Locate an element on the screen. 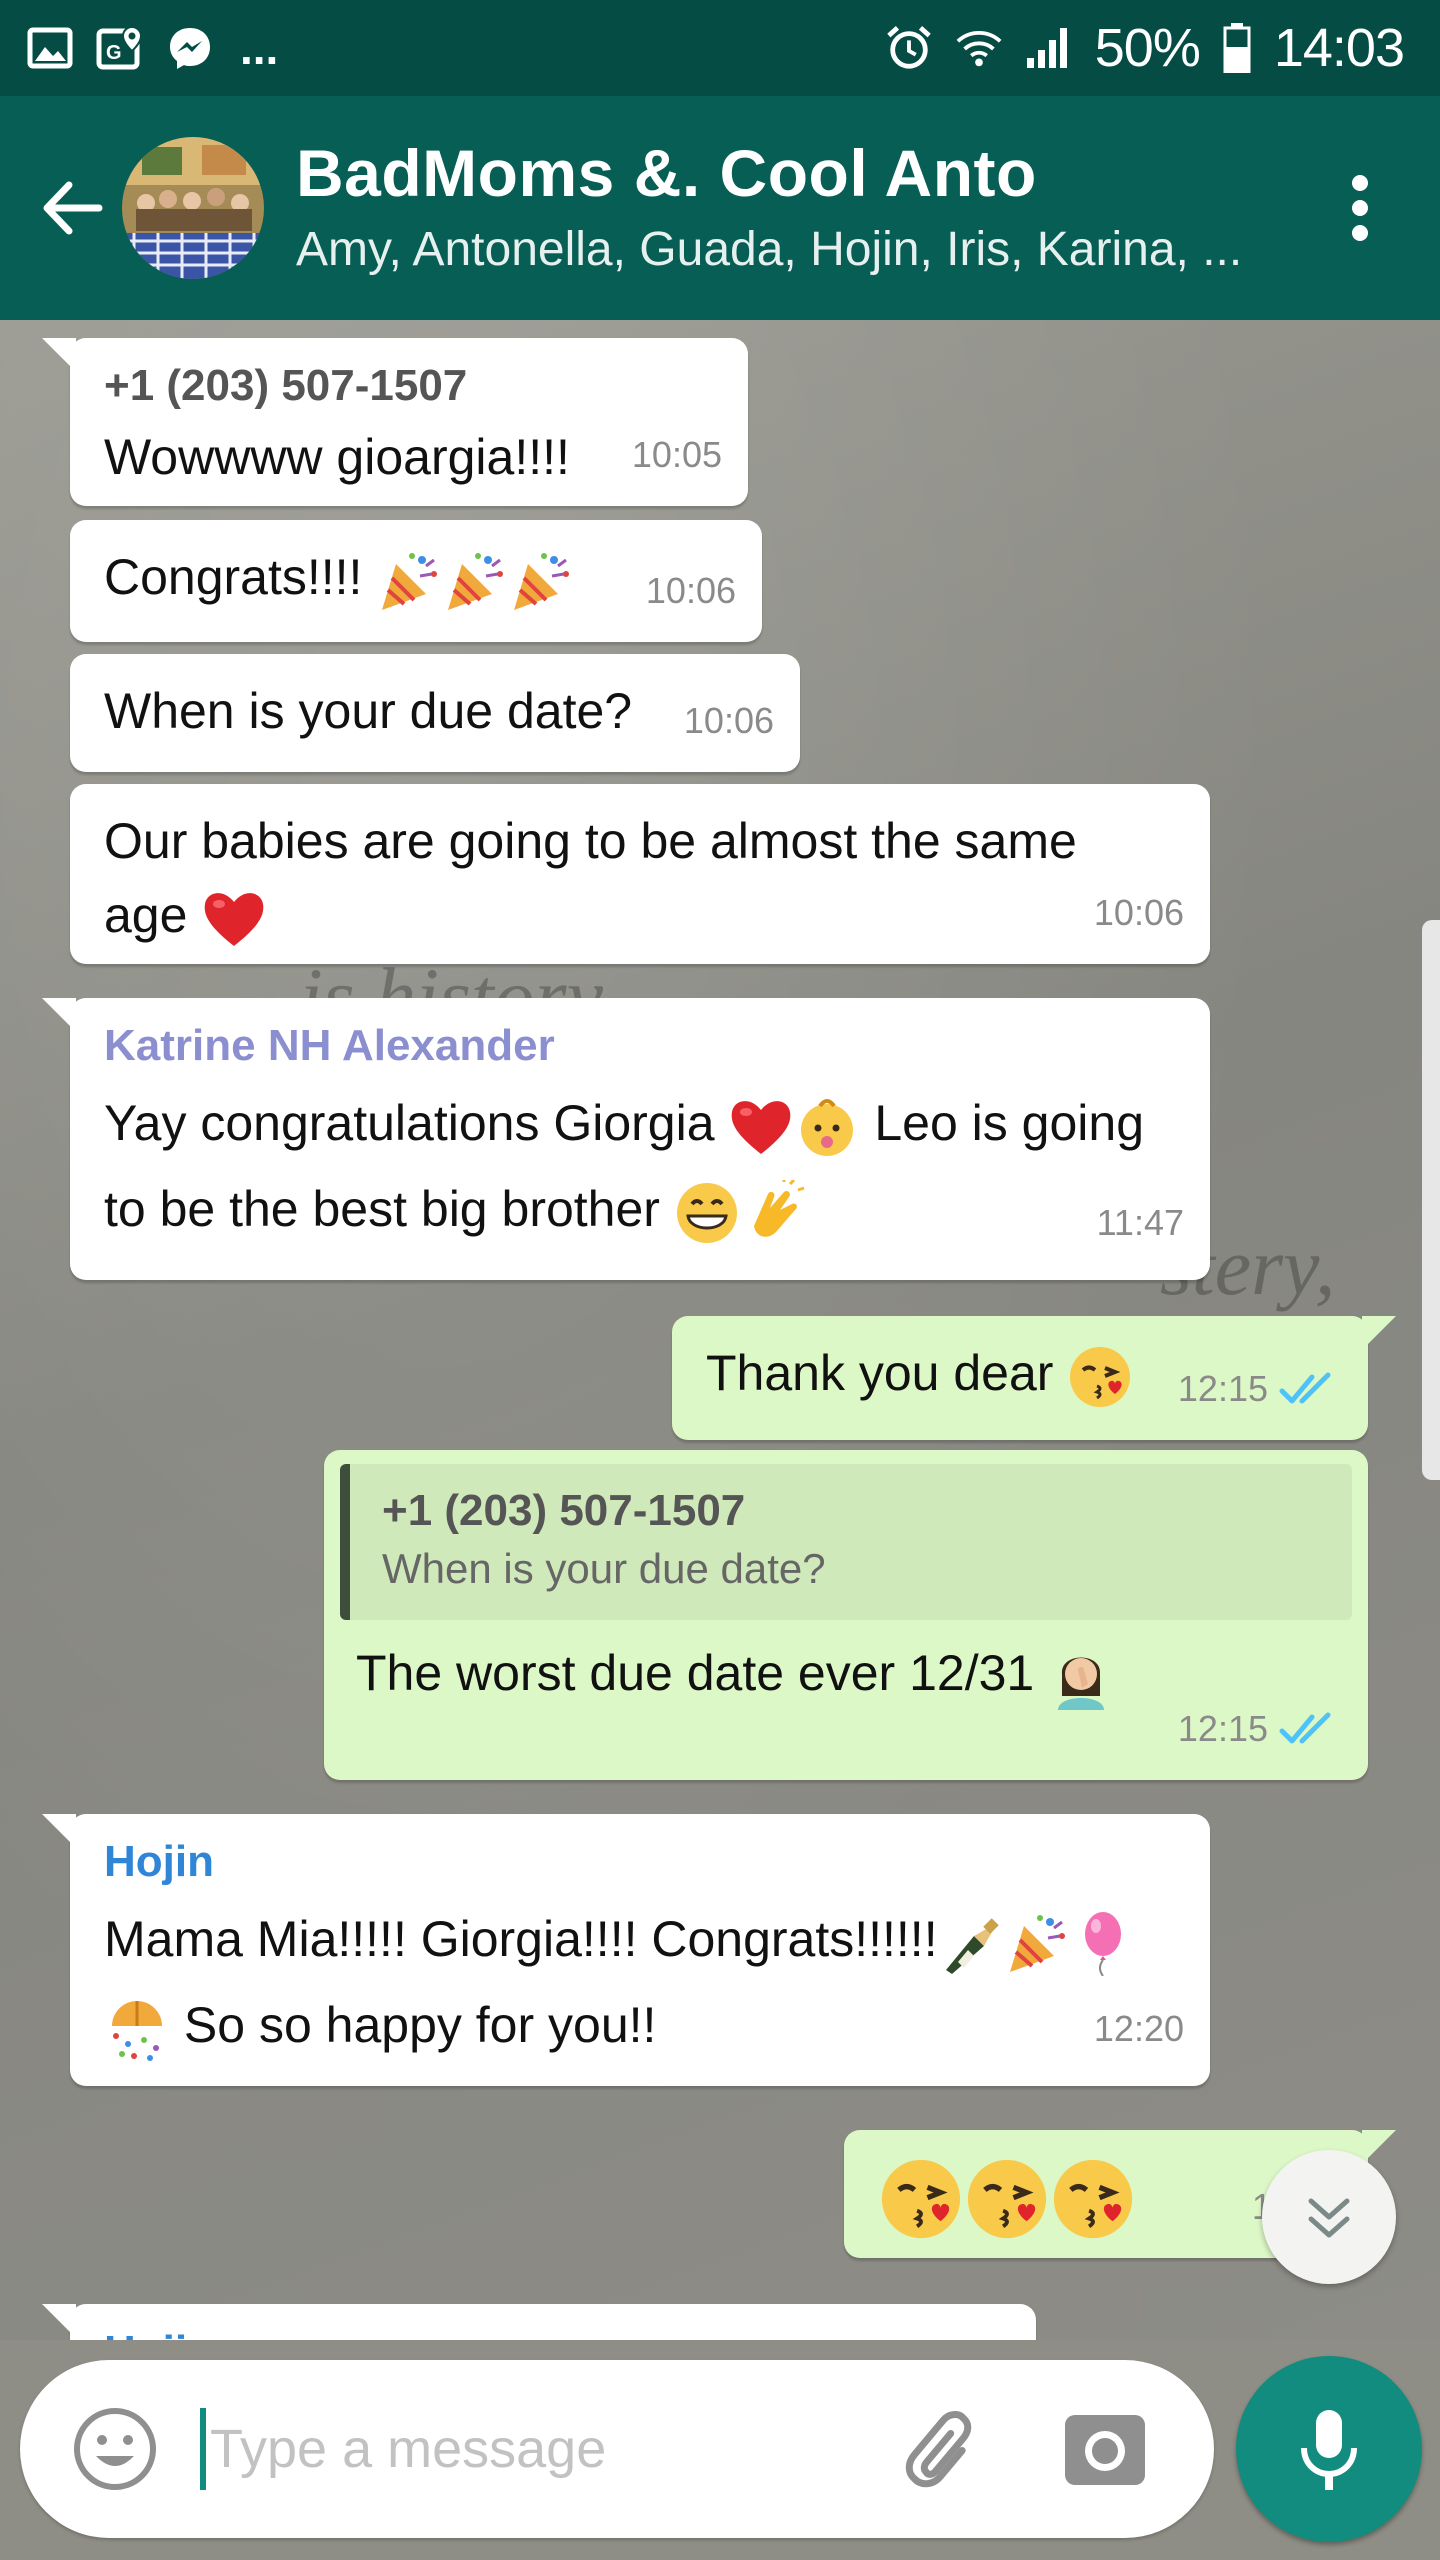 The image size is (1440, 2560). signal-icon is located at coordinates (1049, 48).